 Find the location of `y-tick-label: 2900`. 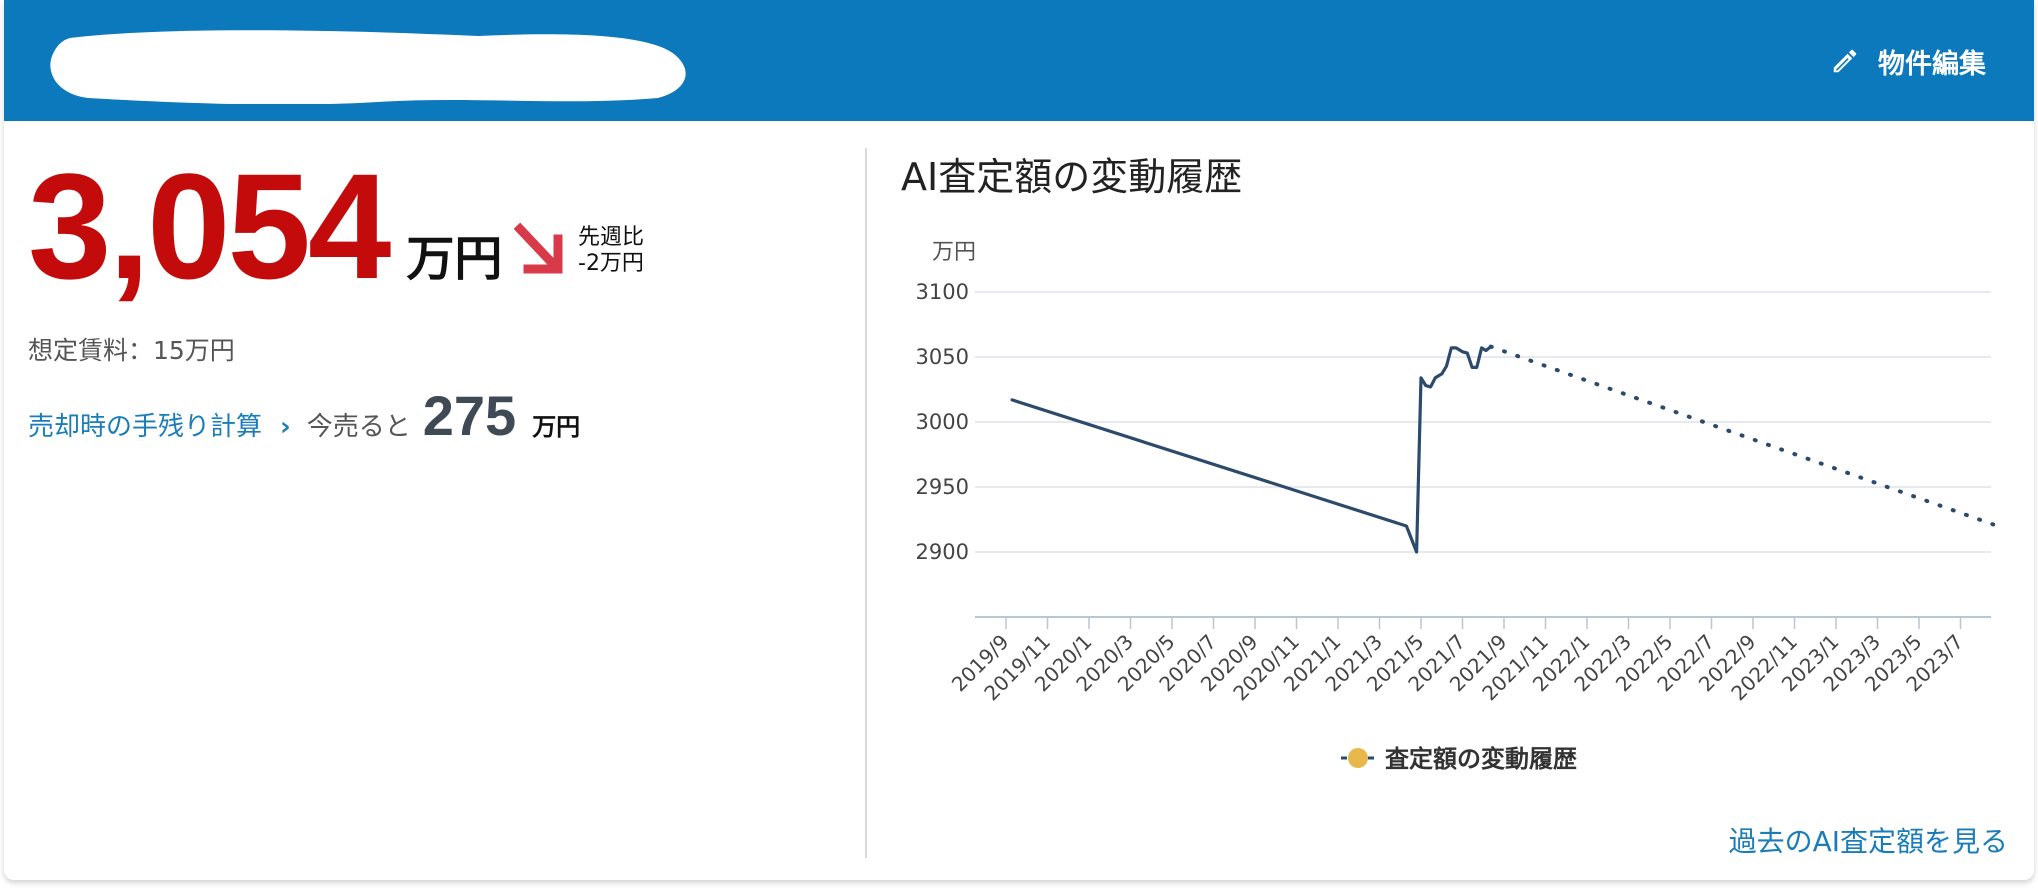

y-tick-label: 2900 is located at coordinates (942, 552).